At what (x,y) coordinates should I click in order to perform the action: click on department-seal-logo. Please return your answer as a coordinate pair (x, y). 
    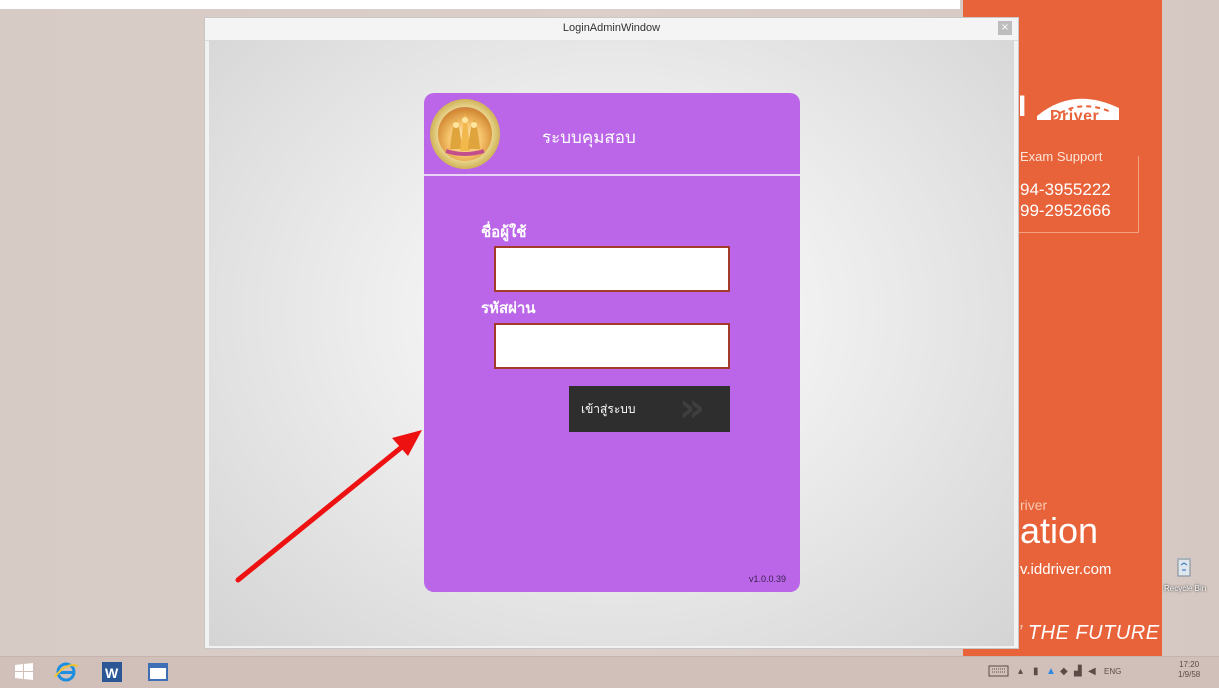
    Looking at the image, I should click on (465, 134).